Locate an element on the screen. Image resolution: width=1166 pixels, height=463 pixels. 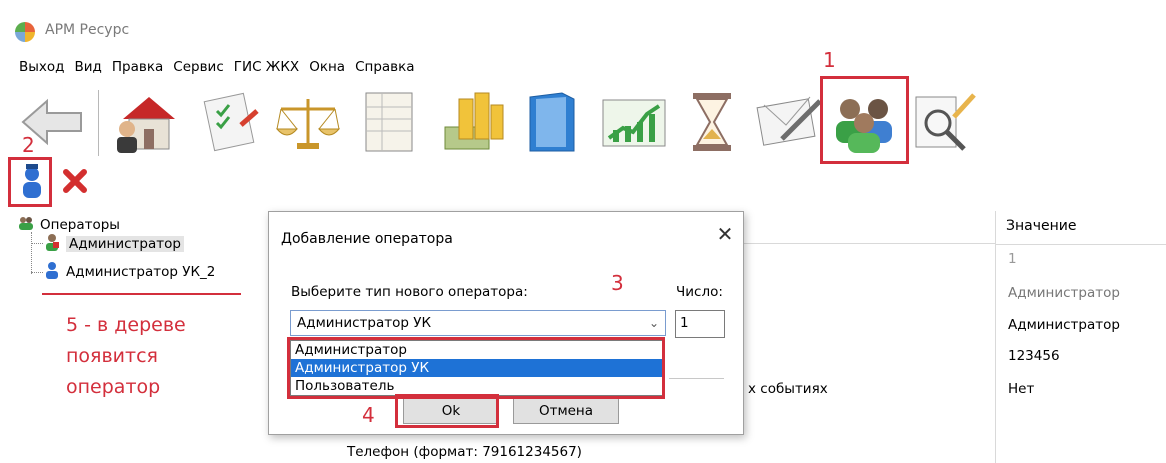
document-magnifier-icon is located at coordinates (944, 122).